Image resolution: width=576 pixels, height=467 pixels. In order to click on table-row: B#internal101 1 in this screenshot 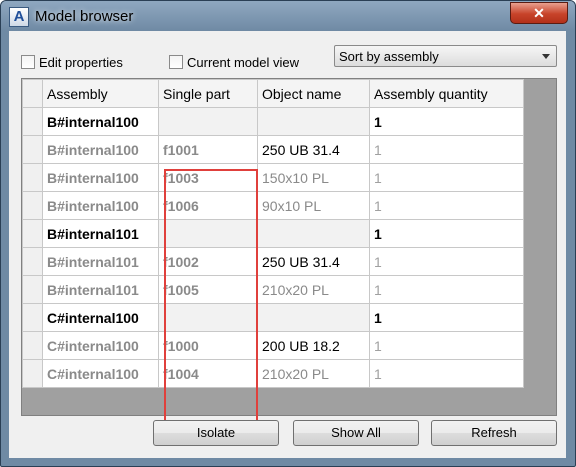, I will do `click(273, 233)`.